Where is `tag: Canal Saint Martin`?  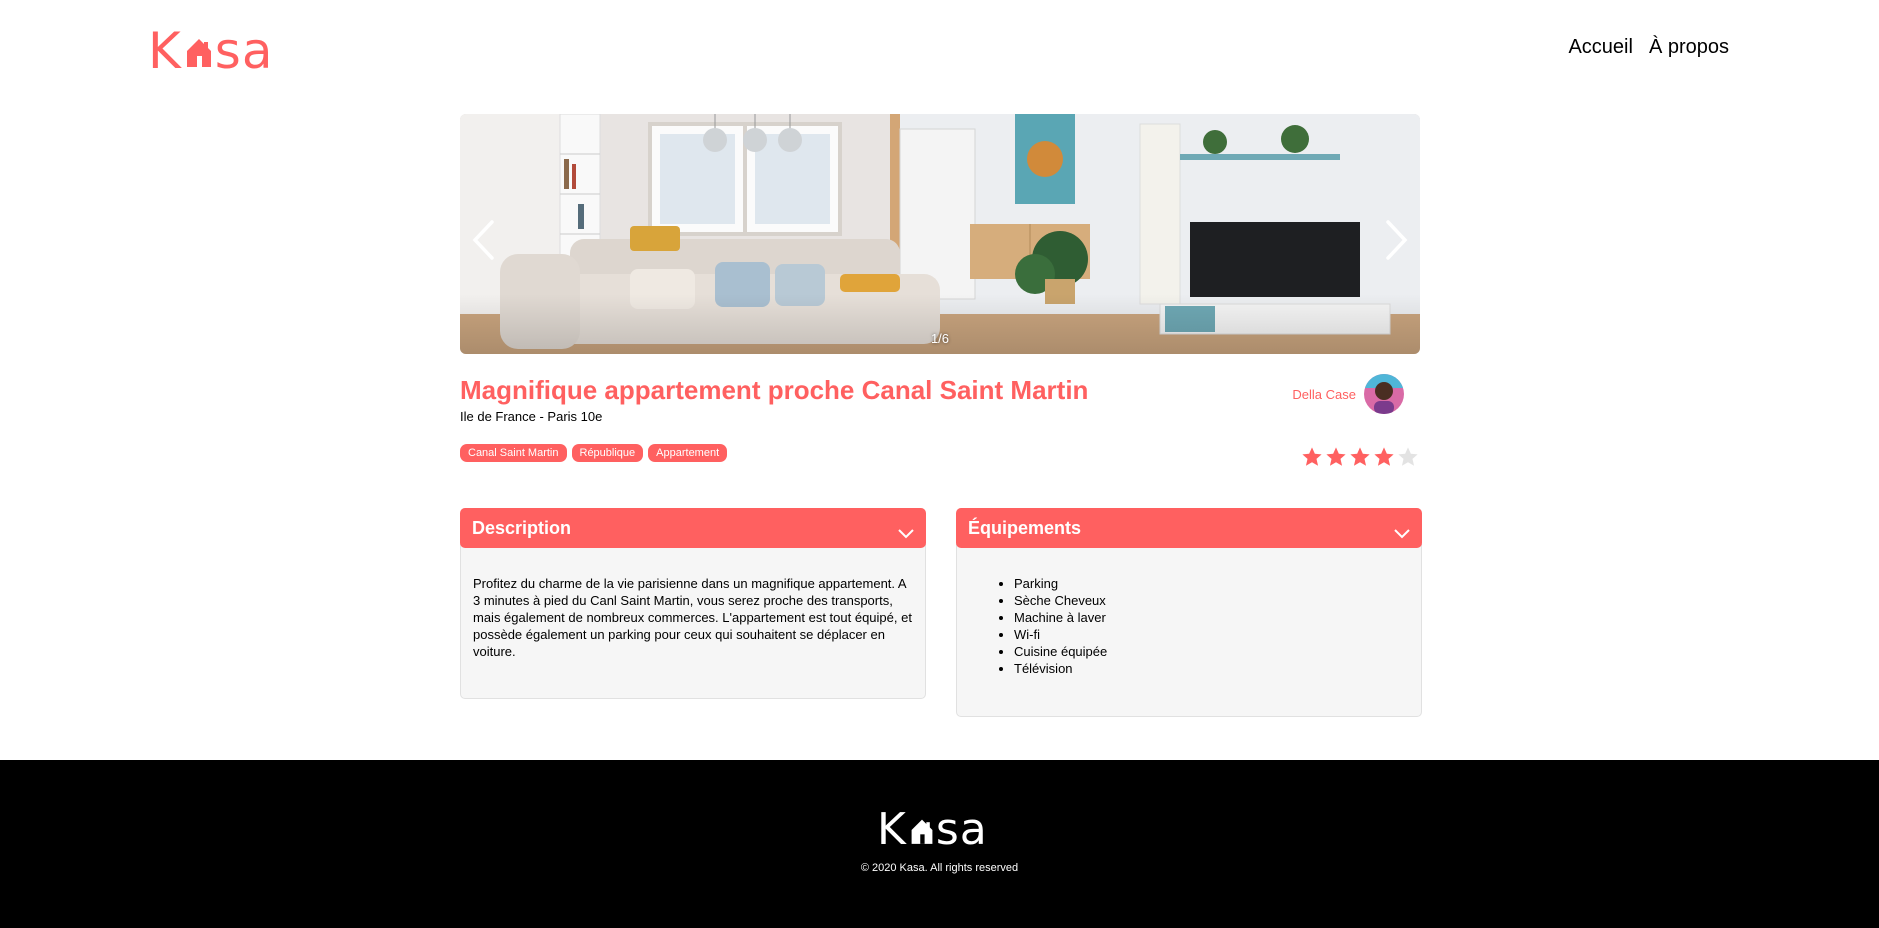 tag: Canal Saint Martin is located at coordinates (513, 453).